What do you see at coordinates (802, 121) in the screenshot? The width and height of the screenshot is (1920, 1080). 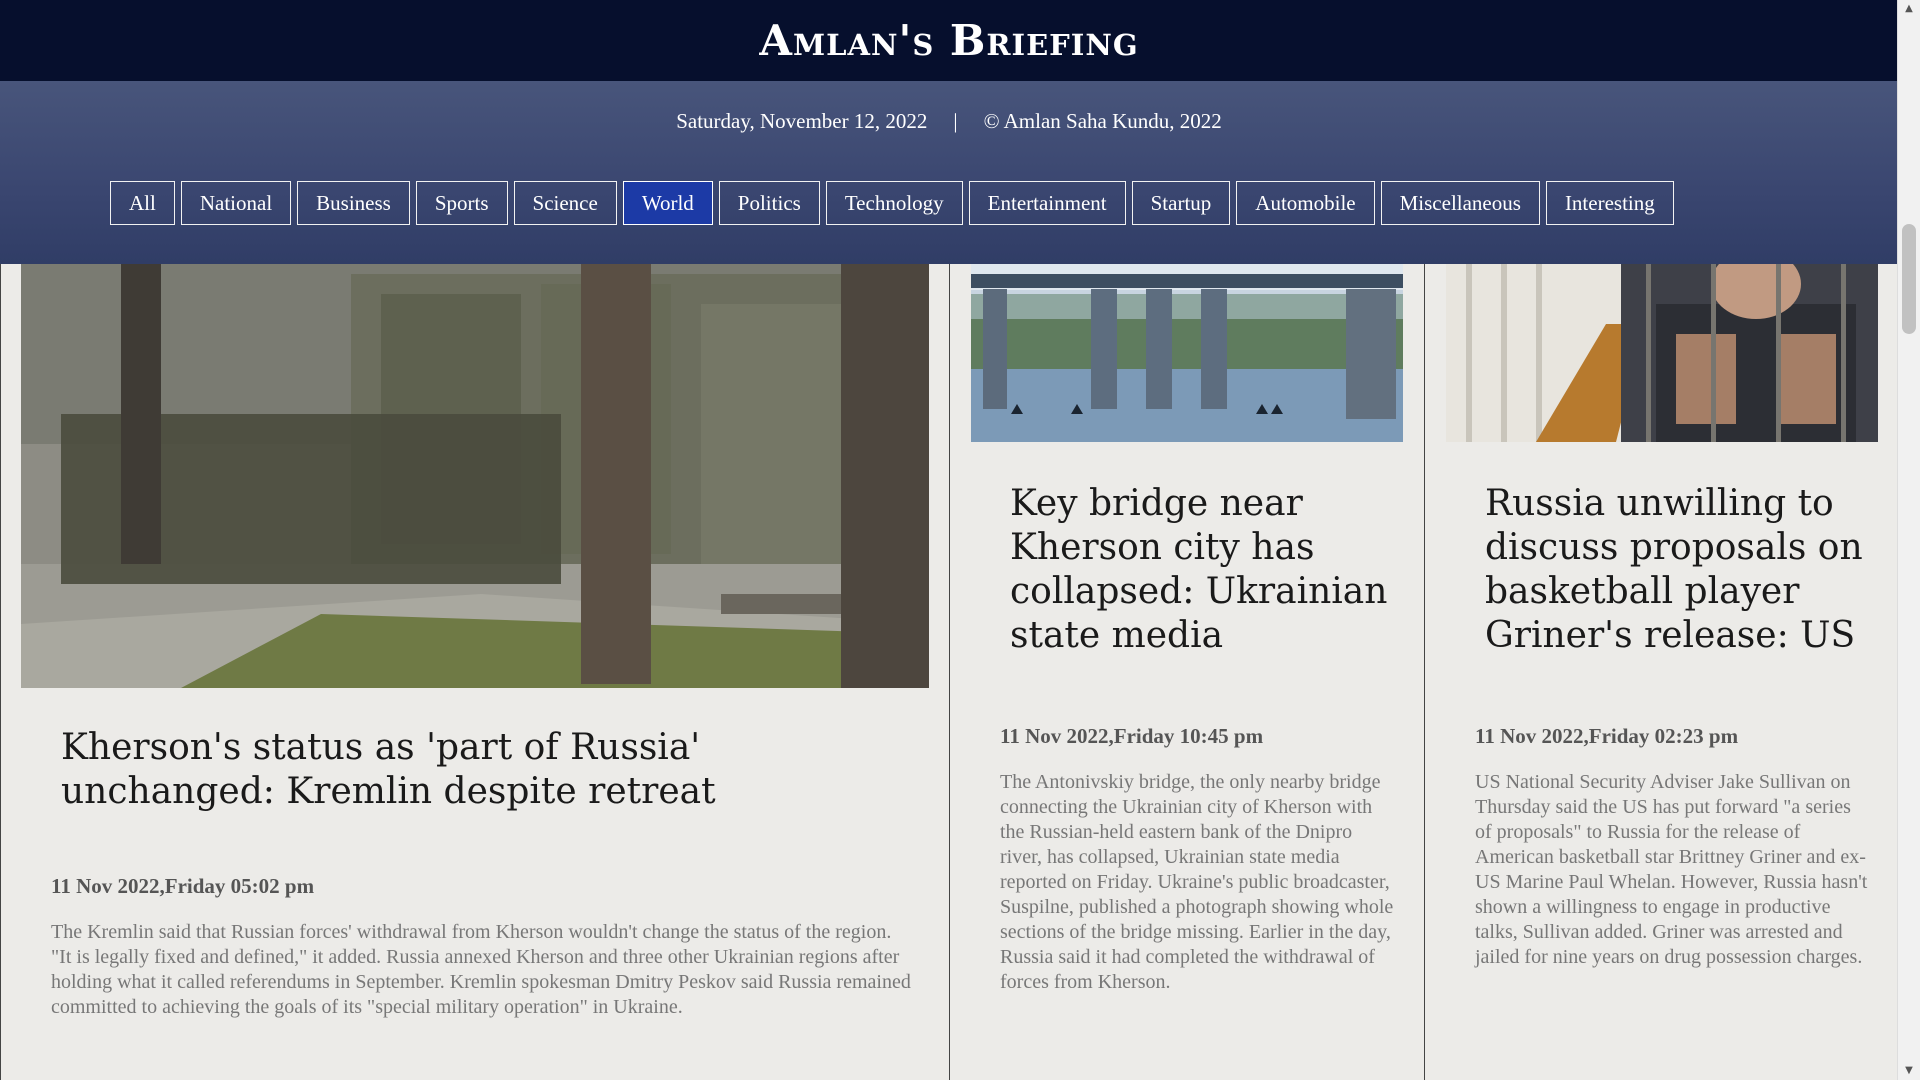 I see `current-date: Saturday, November 12, 2022` at bounding box center [802, 121].